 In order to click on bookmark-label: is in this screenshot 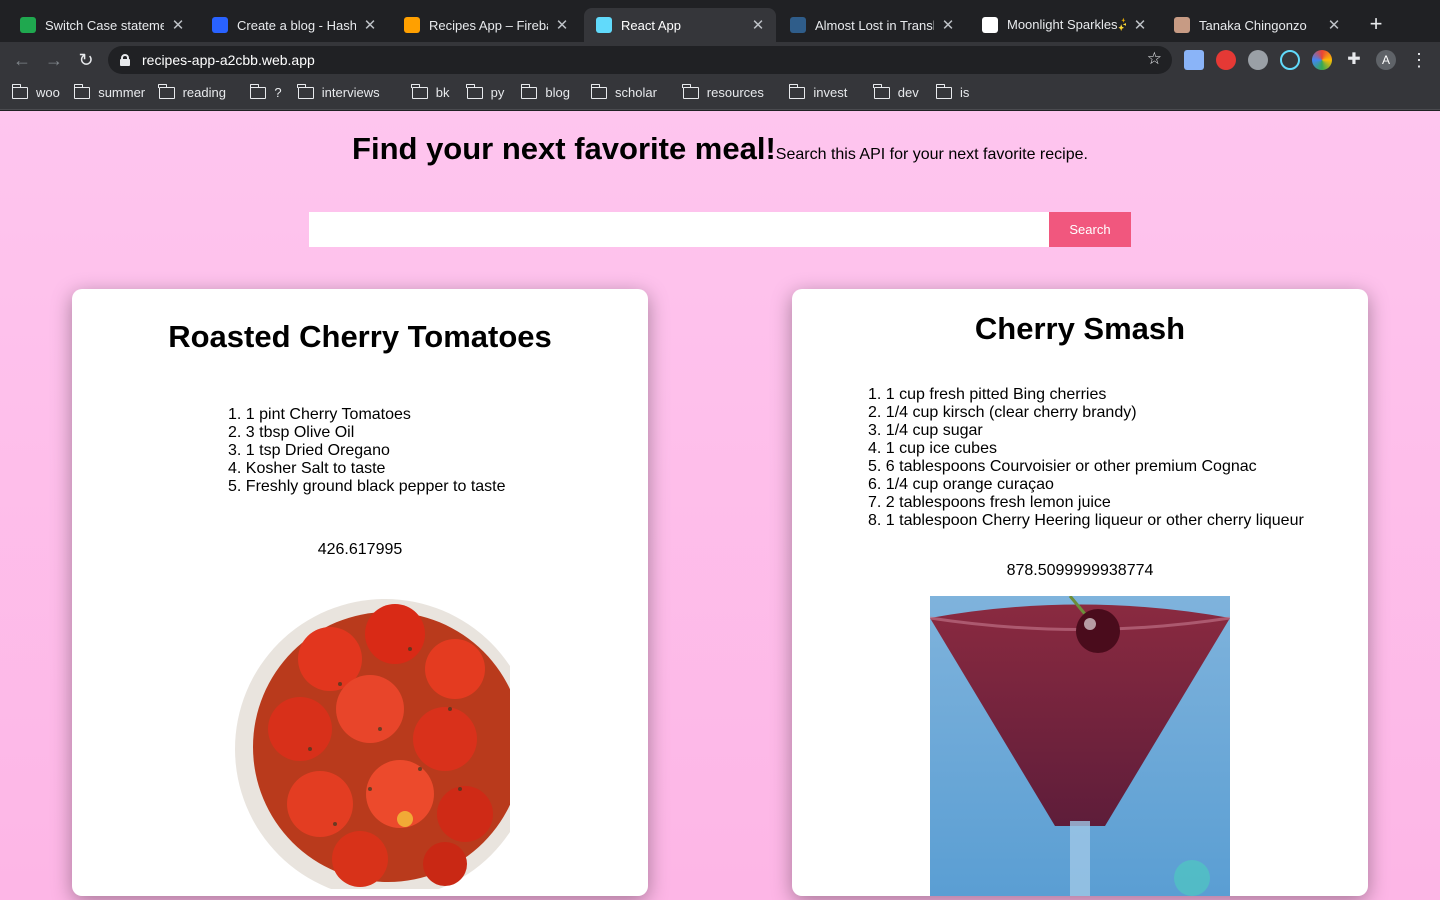, I will do `click(965, 92)`.